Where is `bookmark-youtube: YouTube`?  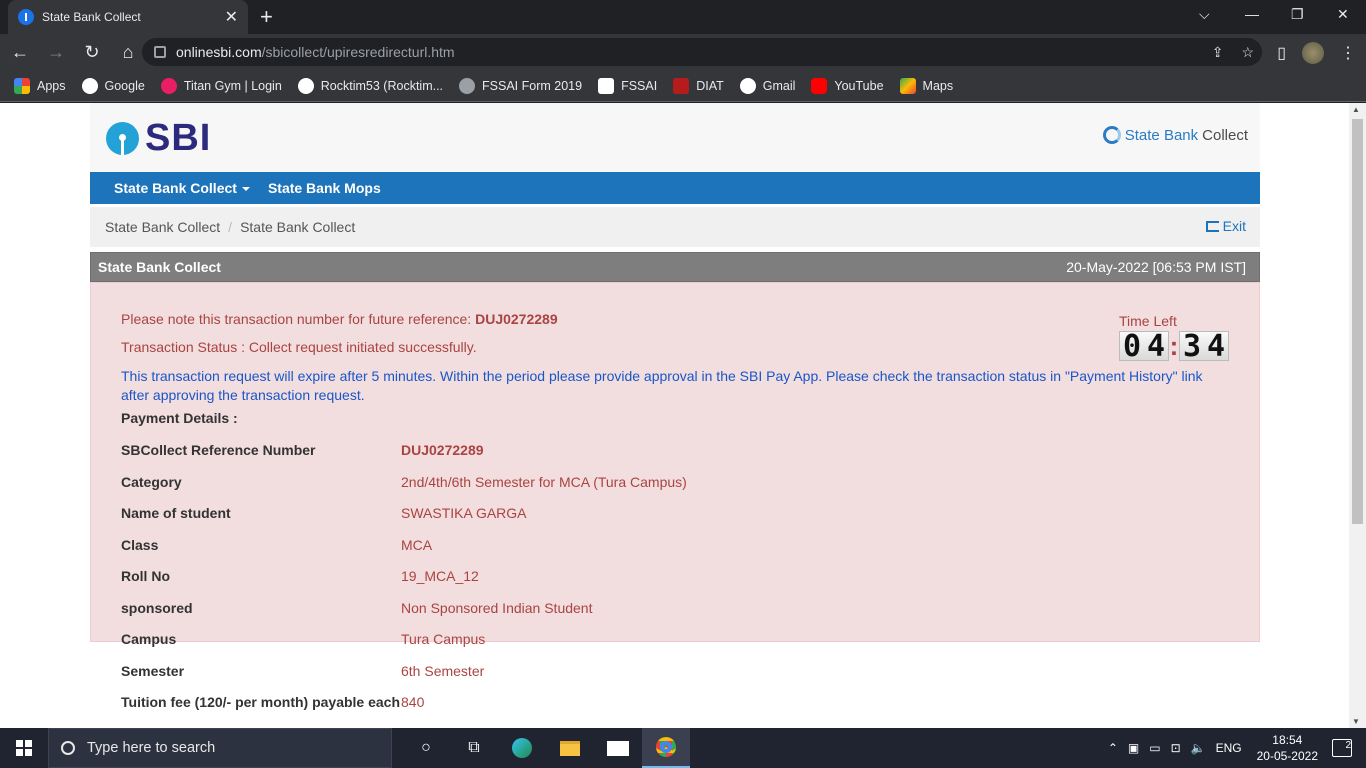 bookmark-youtube: YouTube is located at coordinates (847, 85).